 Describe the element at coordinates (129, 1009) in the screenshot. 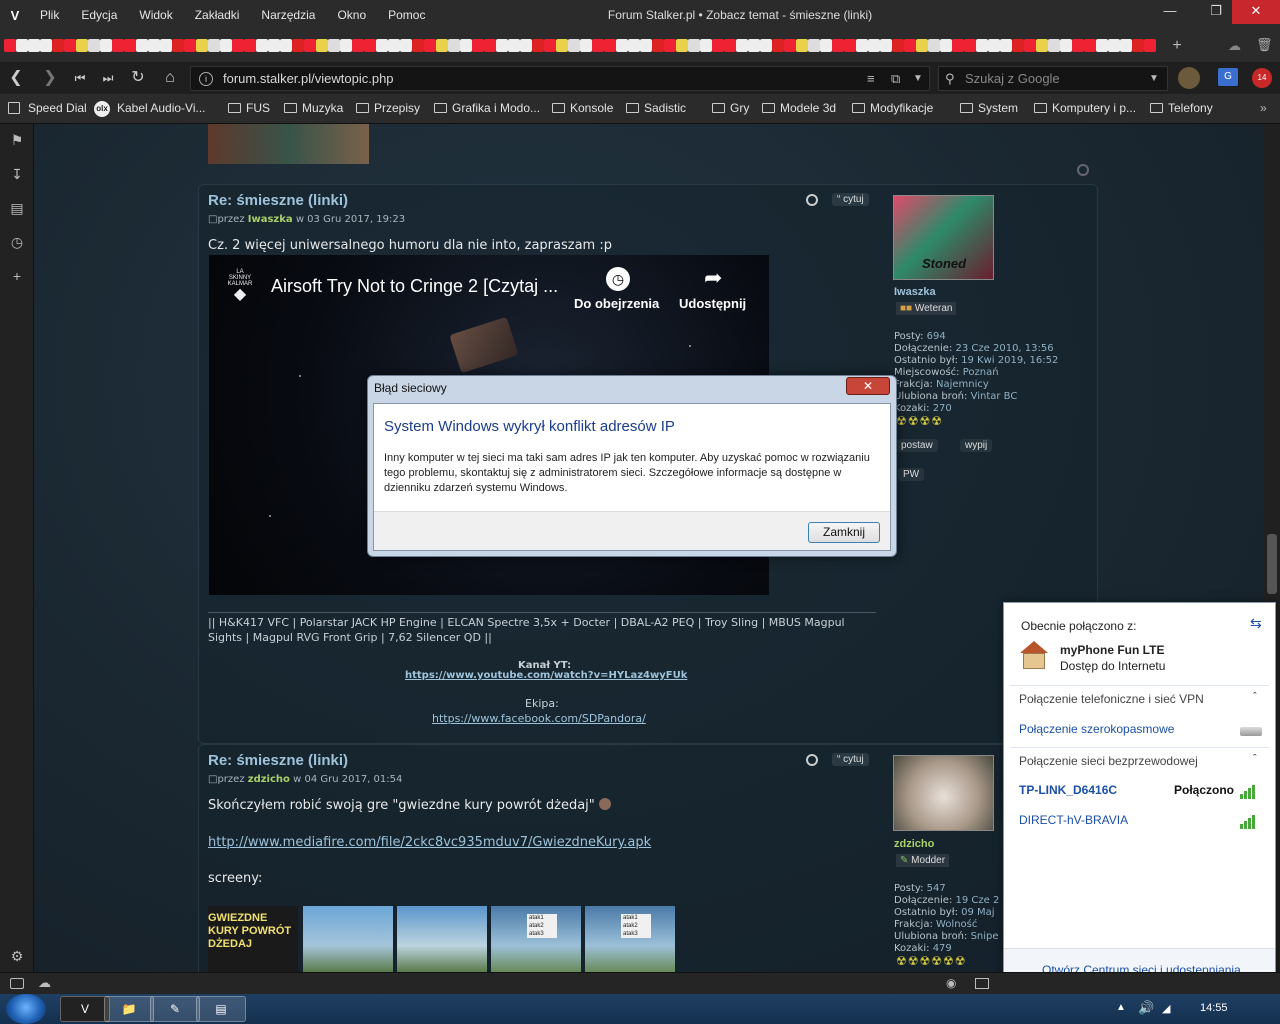

I see `taskbar-explorer-icon: 📁` at that location.